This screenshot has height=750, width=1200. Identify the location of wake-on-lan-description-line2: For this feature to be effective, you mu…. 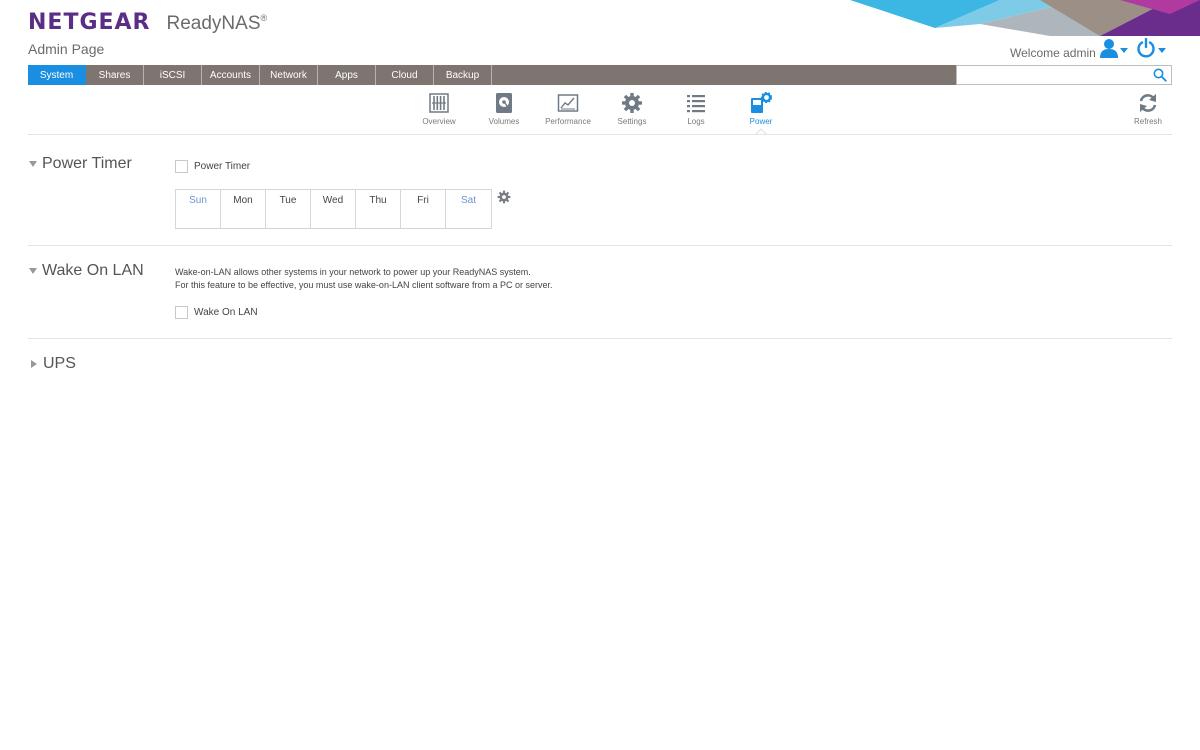
(364, 285).